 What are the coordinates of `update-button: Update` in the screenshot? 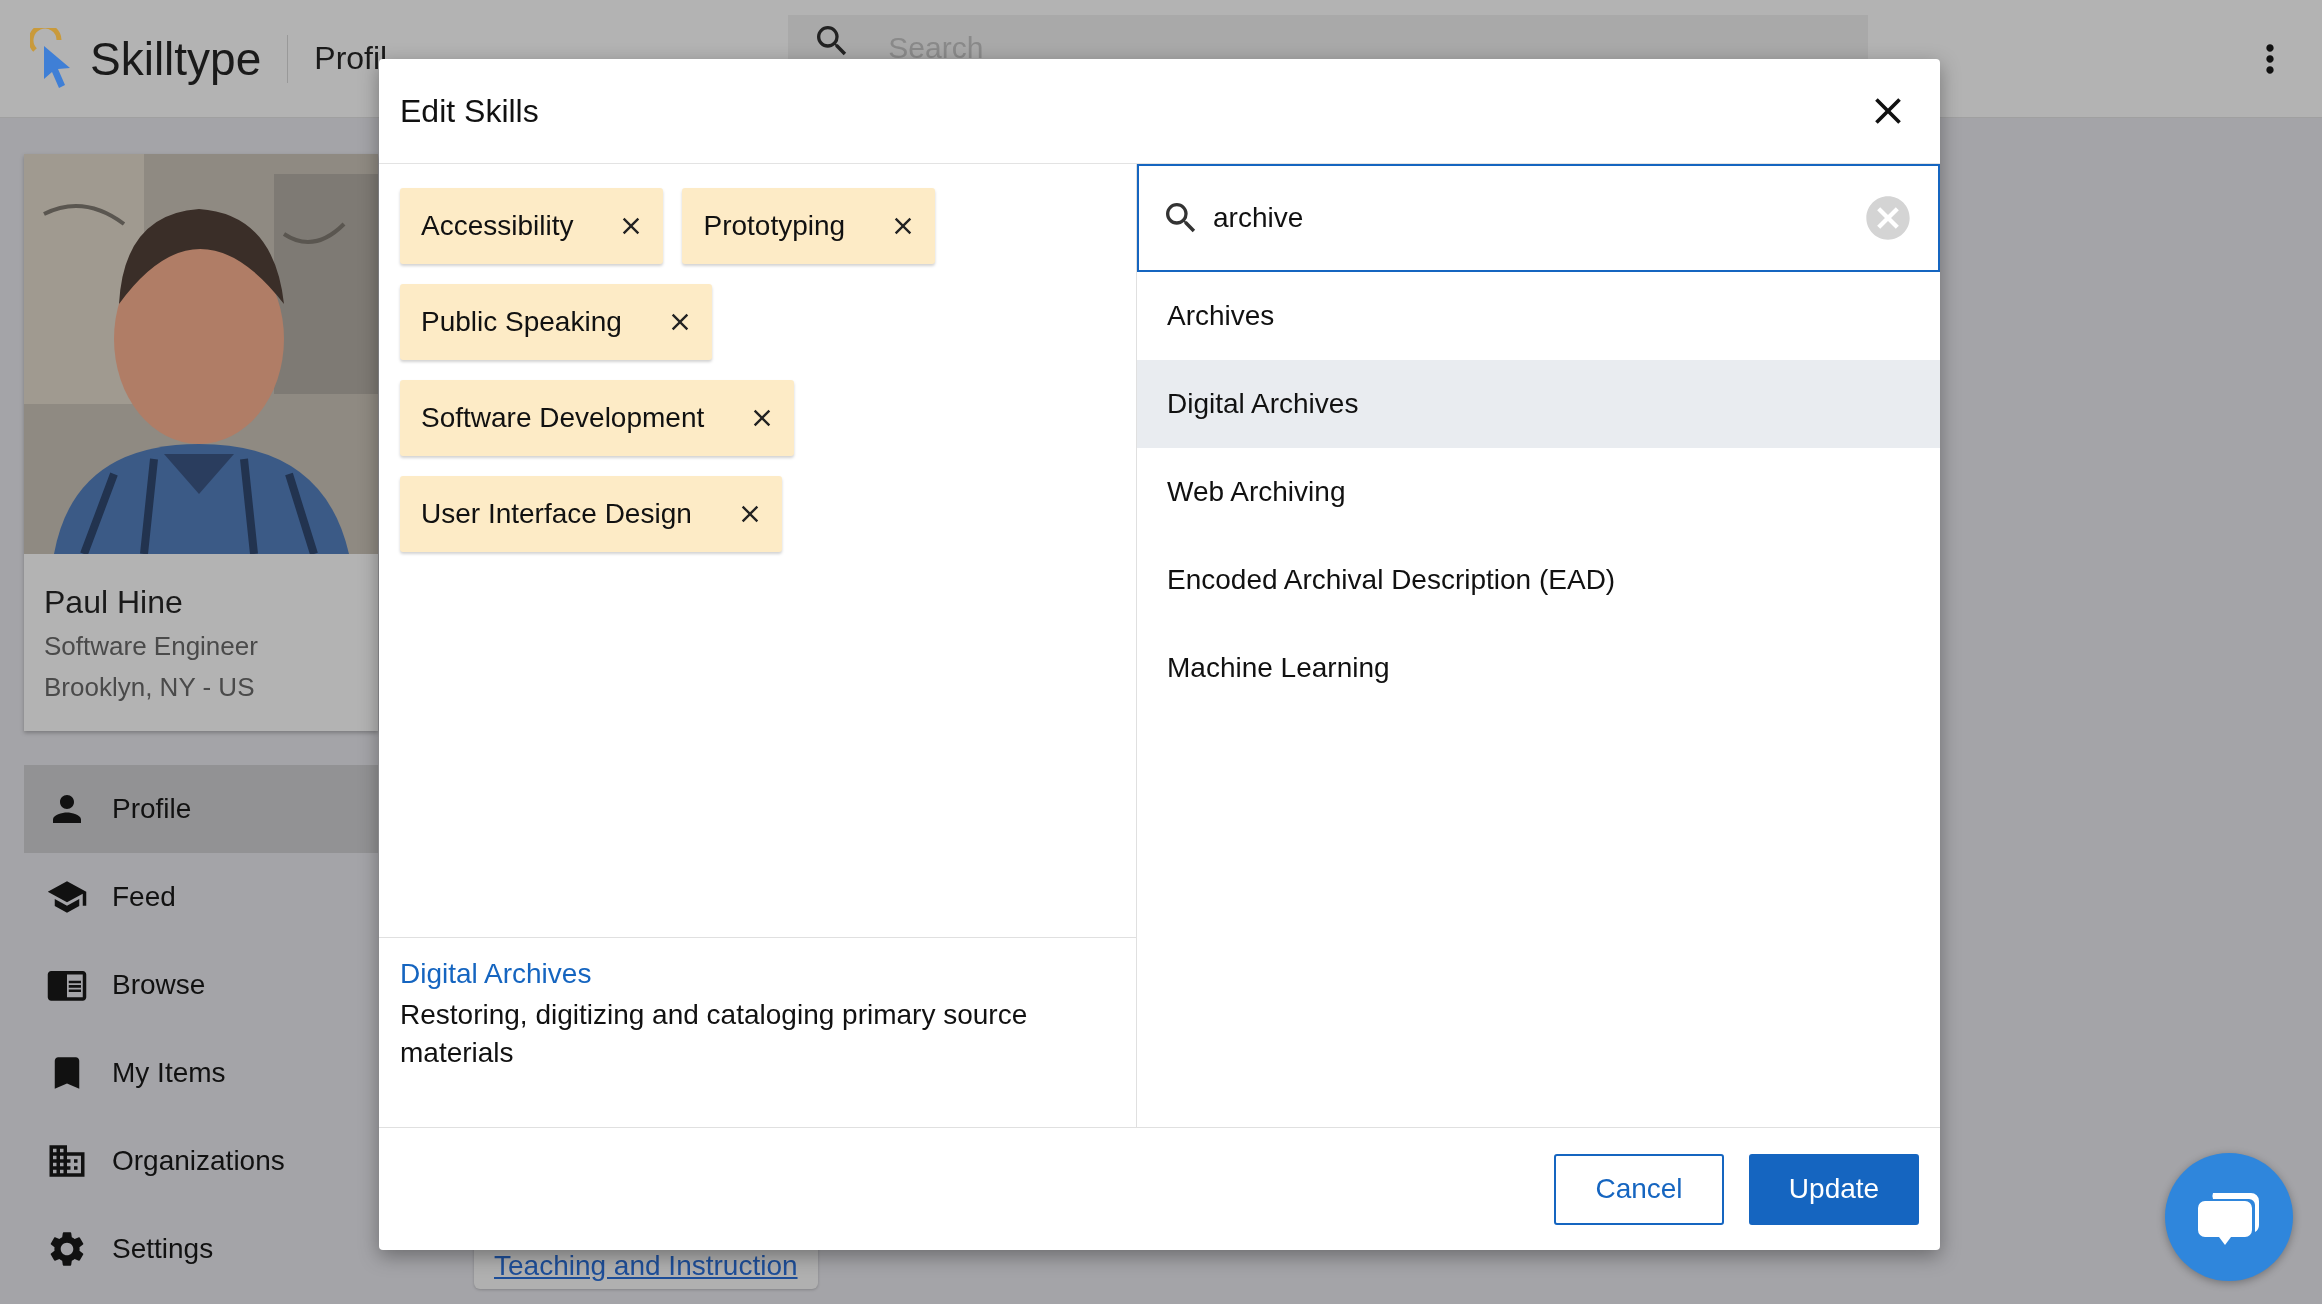 It's located at (1834, 1189).